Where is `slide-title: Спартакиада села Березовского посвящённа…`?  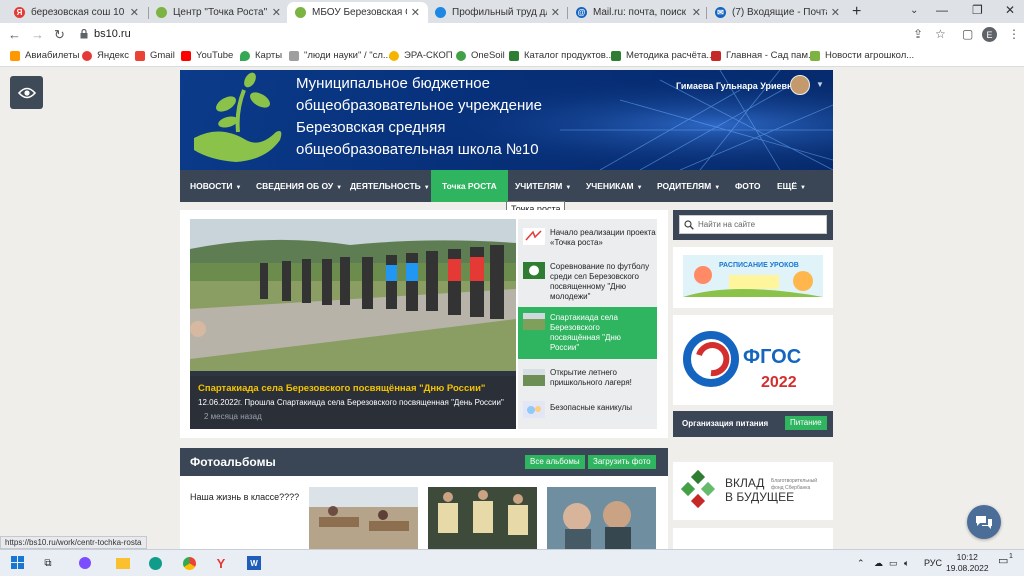 slide-title: Спартакиада села Березовского посвящённа… is located at coordinates (341, 388).